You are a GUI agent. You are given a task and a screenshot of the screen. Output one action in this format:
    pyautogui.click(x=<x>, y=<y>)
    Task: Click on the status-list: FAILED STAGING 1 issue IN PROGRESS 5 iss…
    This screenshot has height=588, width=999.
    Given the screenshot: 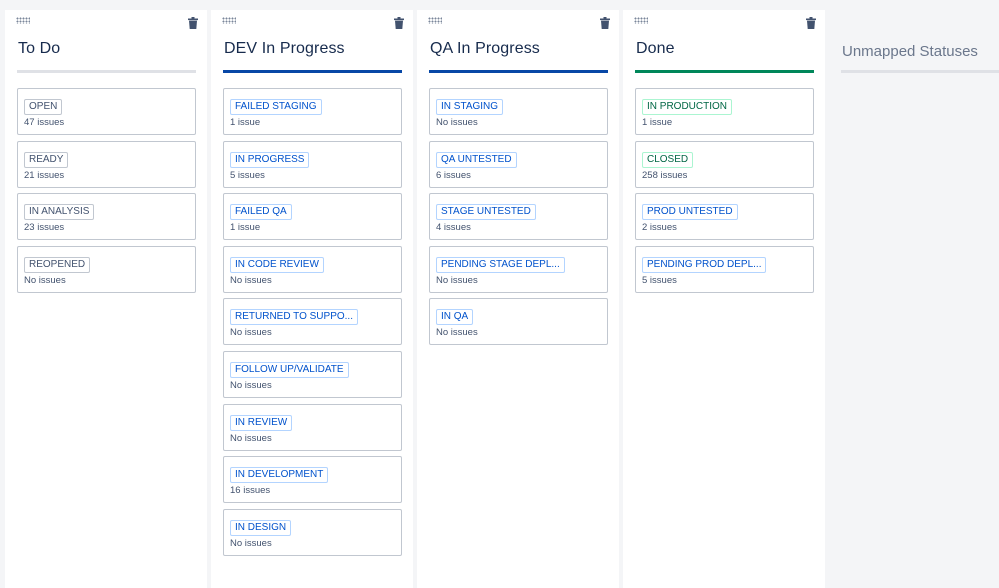 What is the action you would take?
    pyautogui.click(x=312, y=324)
    